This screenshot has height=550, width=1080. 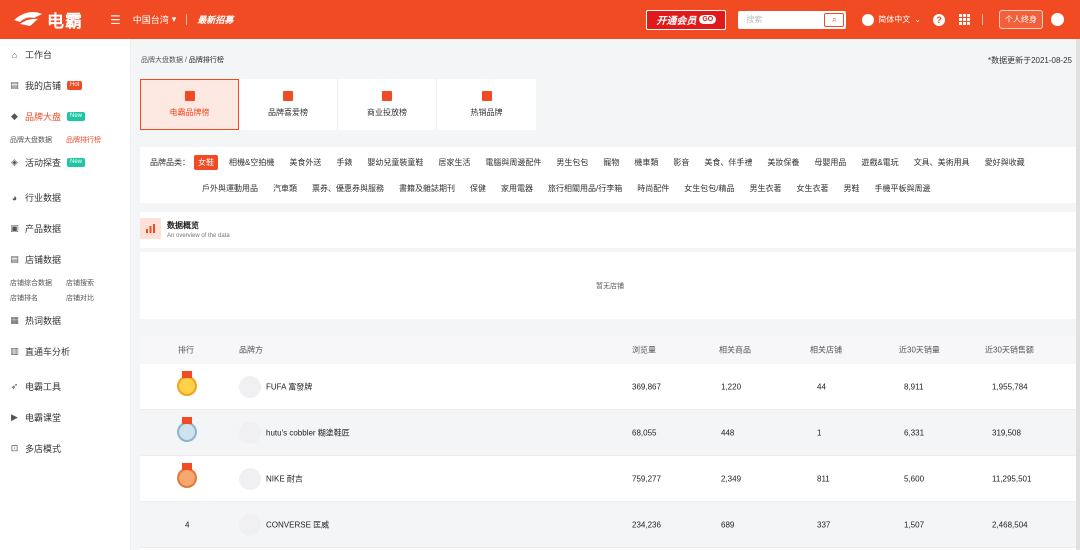 What do you see at coordinates (513, 162) in the screenshot?
I see `category-chip: 電腦與周邊配件` at bounding box center [513, 162].